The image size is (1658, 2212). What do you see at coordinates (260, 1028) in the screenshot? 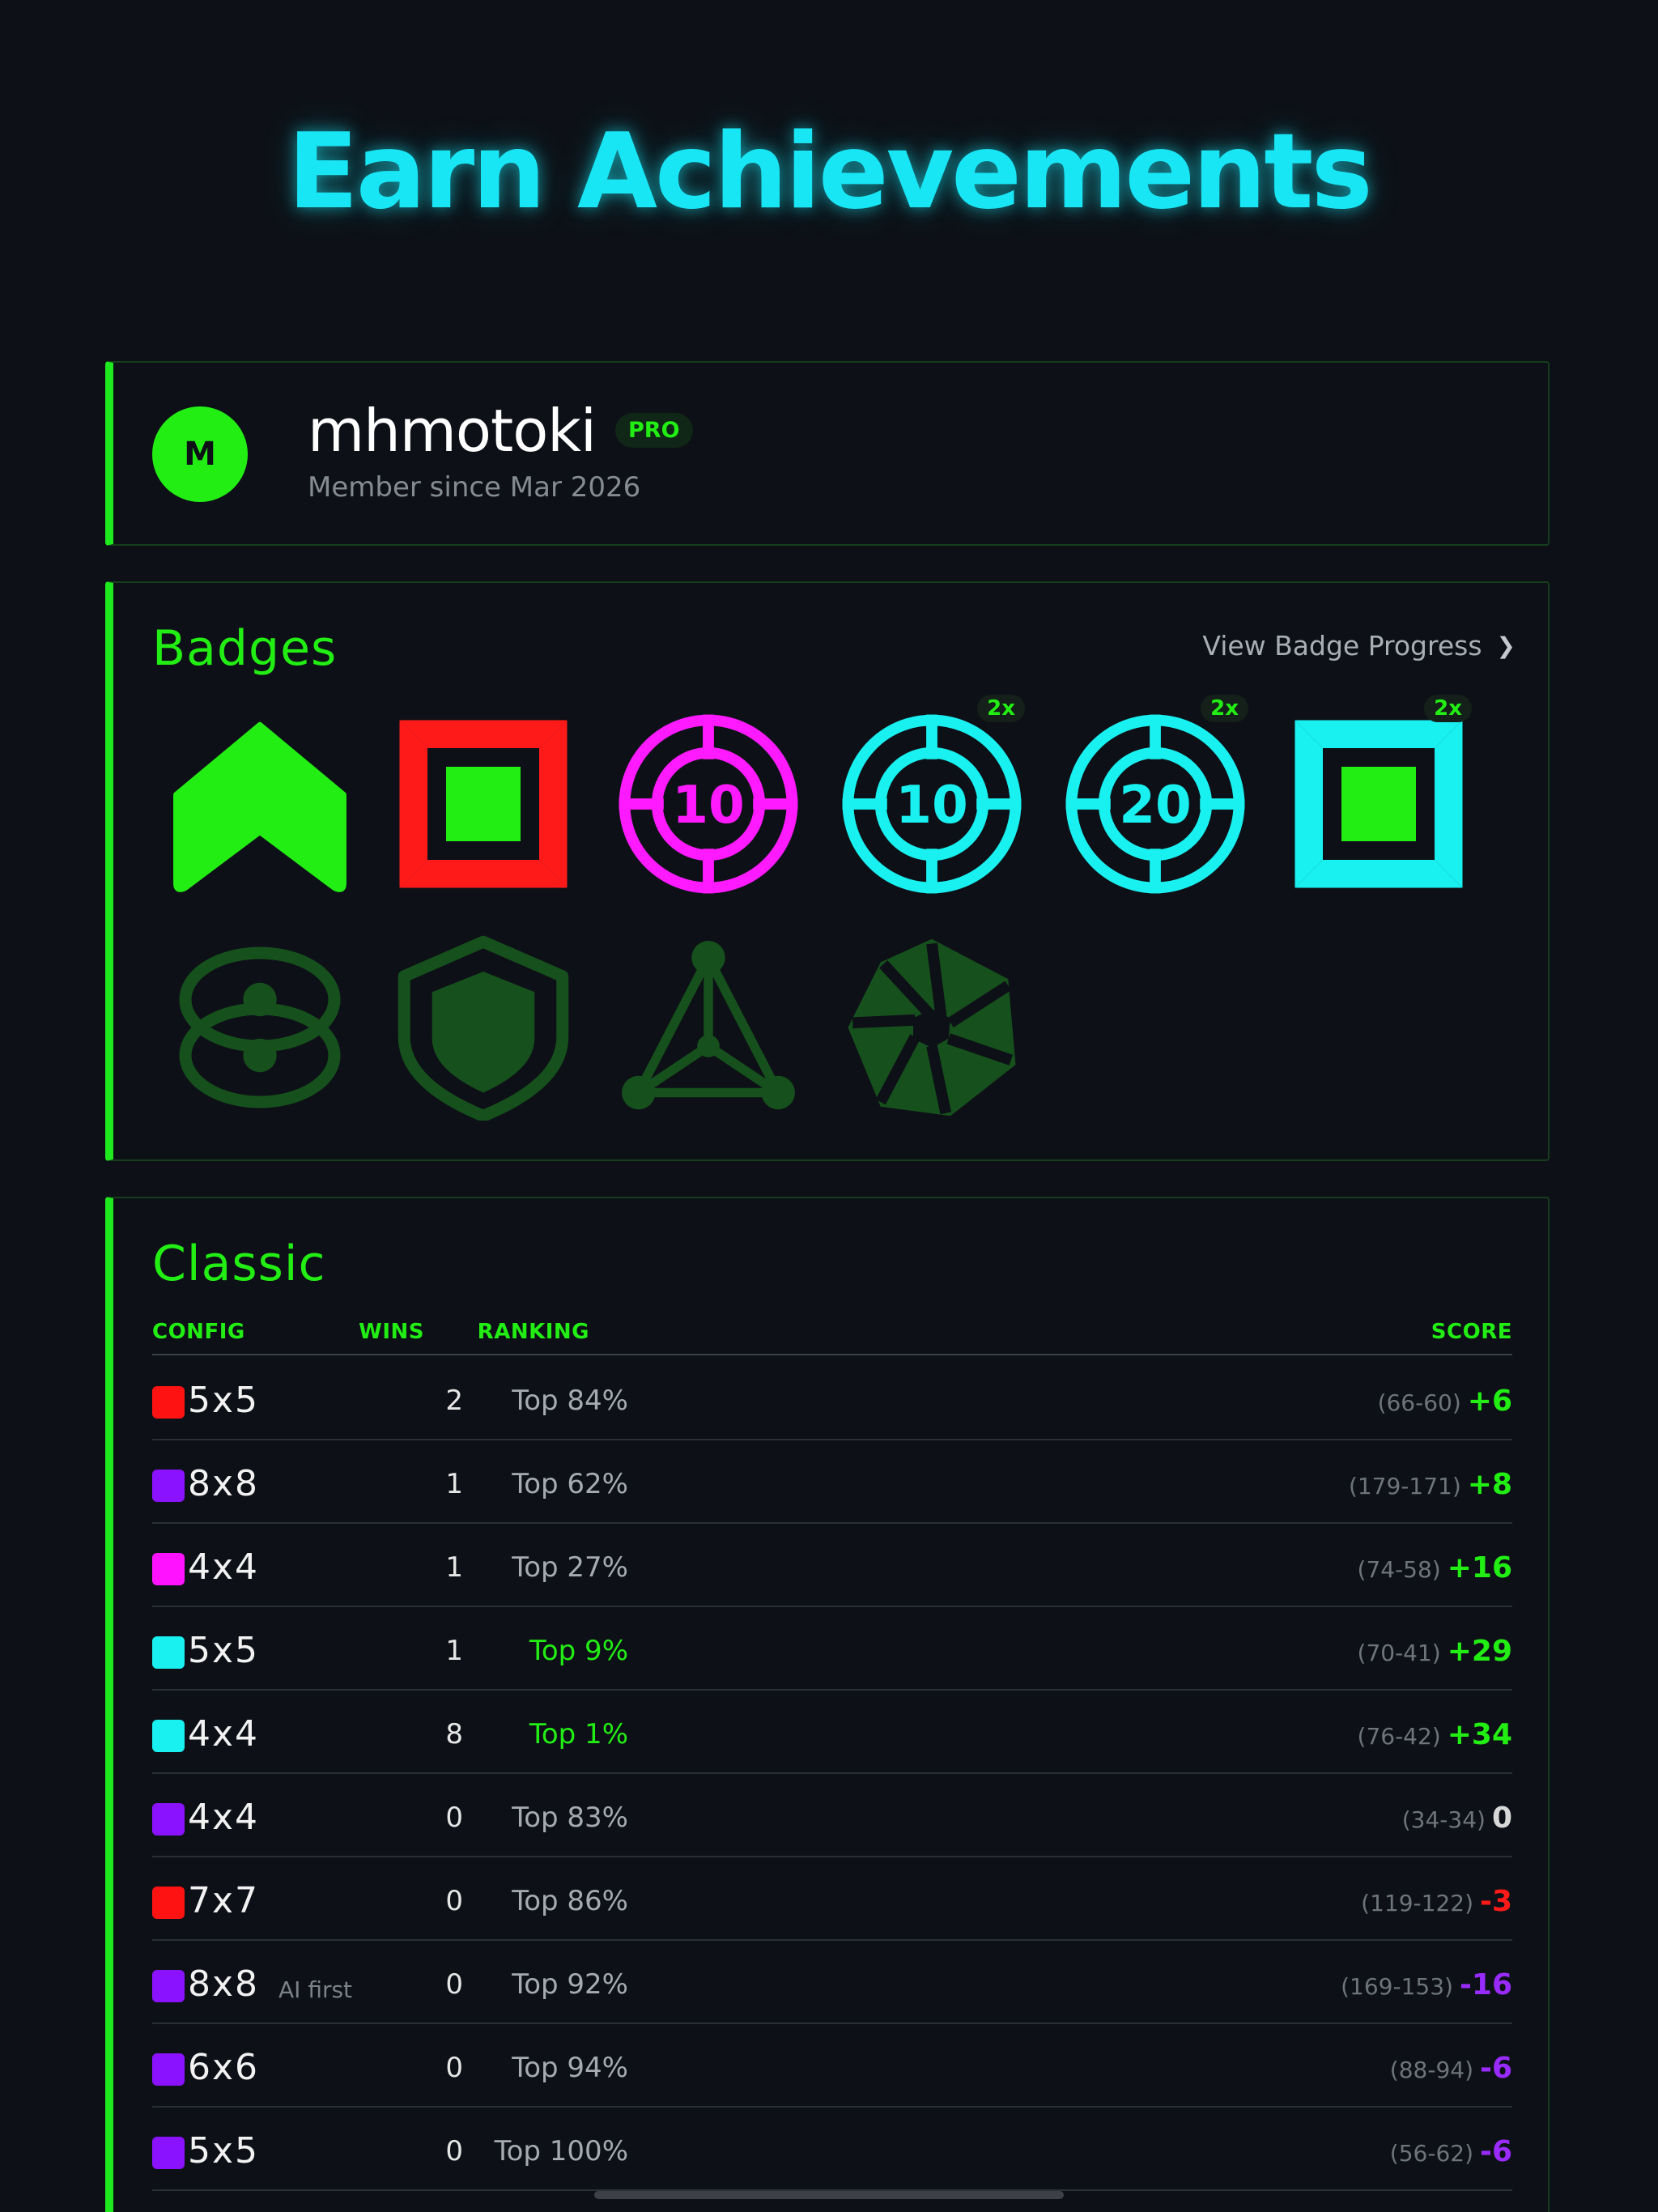
I see `linked-rings-badge-icon` at bounding box center [260, 1028].